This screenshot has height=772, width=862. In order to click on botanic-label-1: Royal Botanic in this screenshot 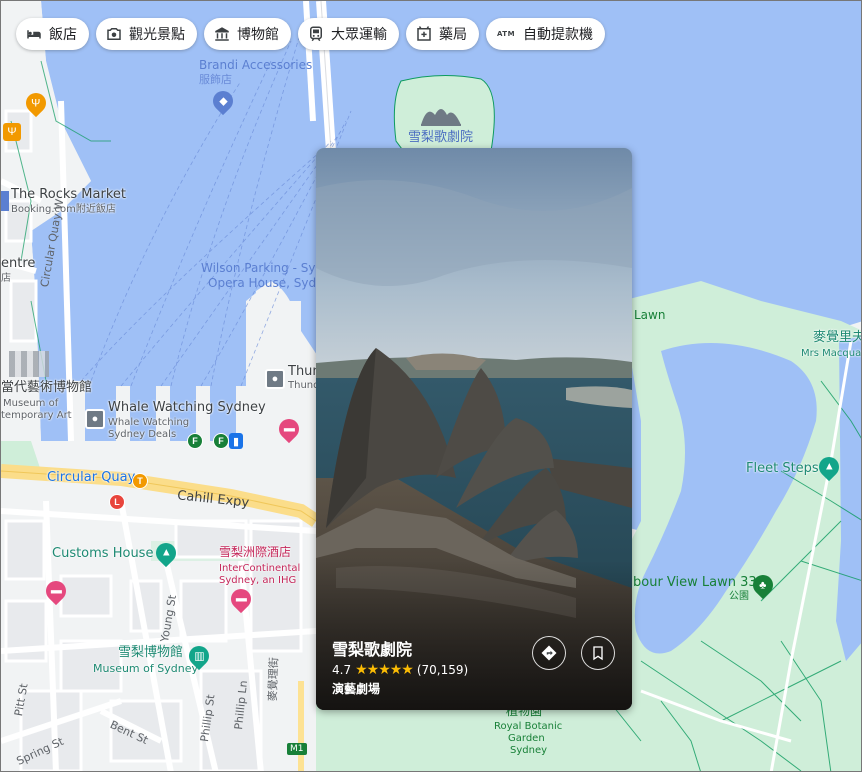, I will do `click(528, 726)`.